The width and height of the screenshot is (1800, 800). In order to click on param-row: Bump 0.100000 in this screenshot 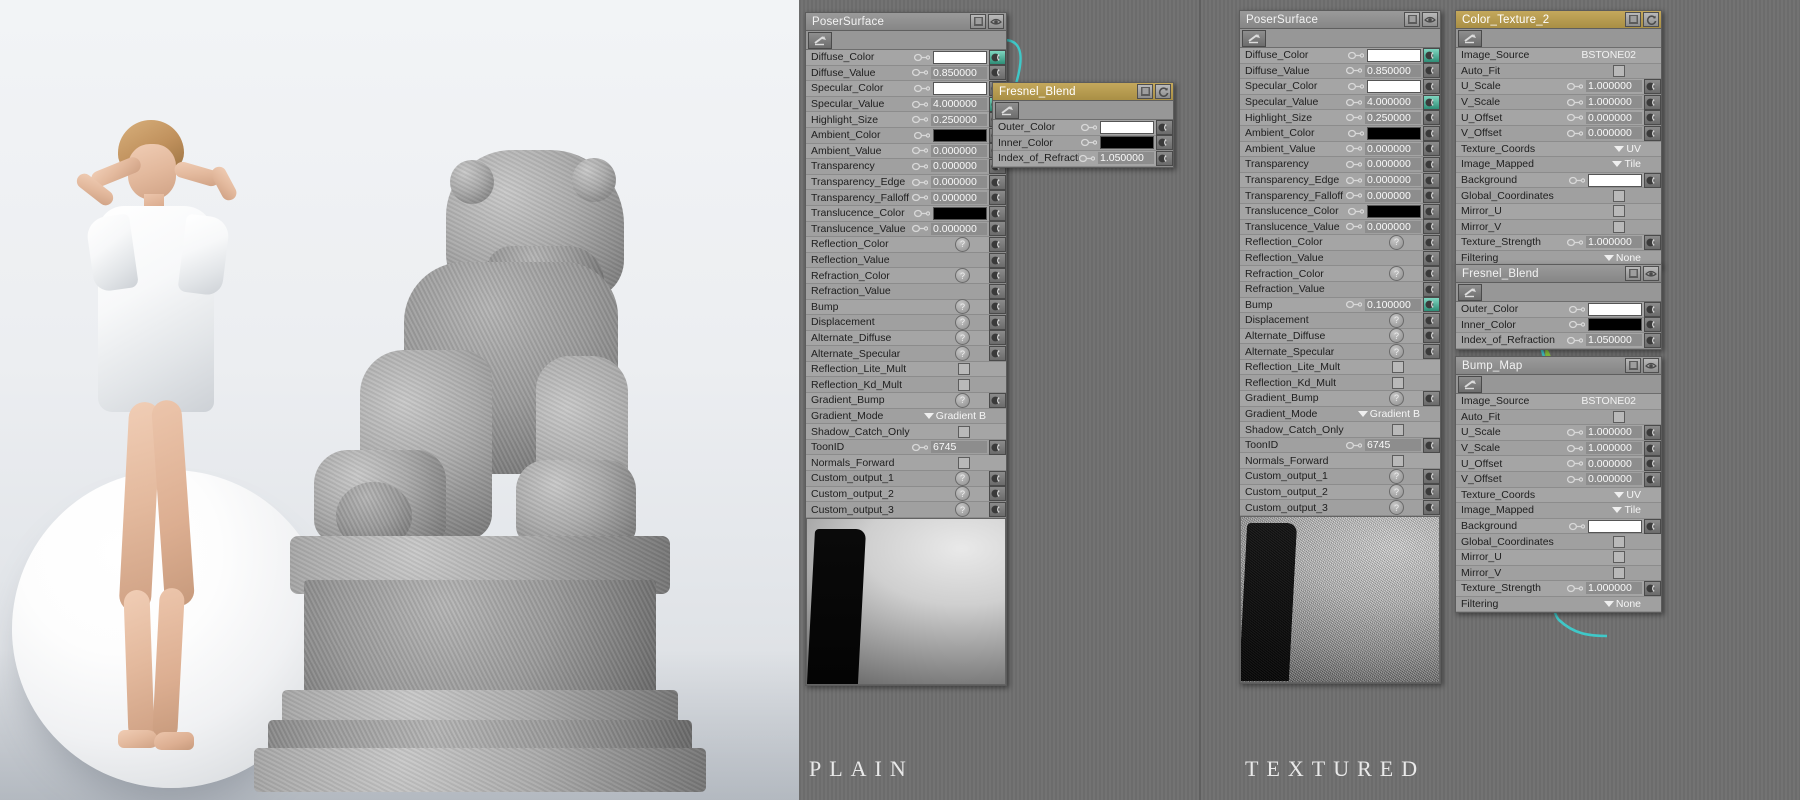, I will do `click(1340, 305)`.